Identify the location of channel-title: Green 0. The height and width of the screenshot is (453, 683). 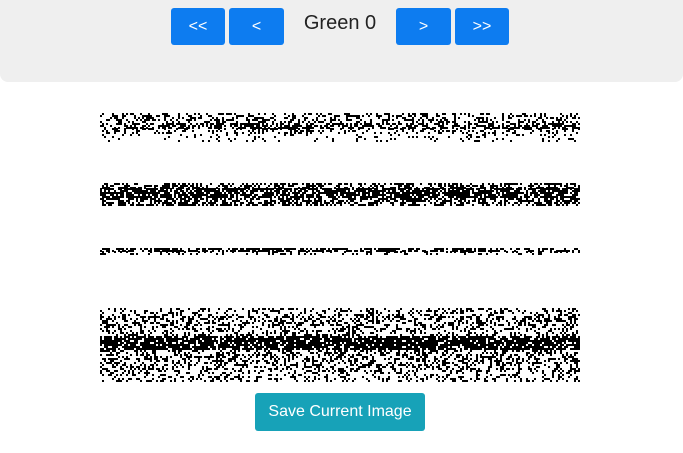
(340, 23).